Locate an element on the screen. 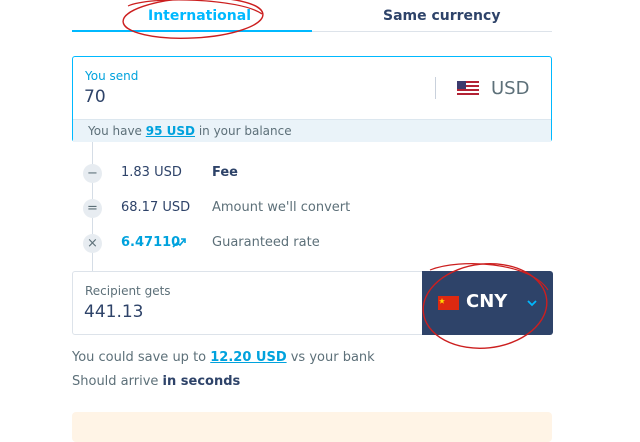 The height and width of the screenshot is (442, 640). arrival-text: Should arrive in seconds is located at coordinates (156, 381).